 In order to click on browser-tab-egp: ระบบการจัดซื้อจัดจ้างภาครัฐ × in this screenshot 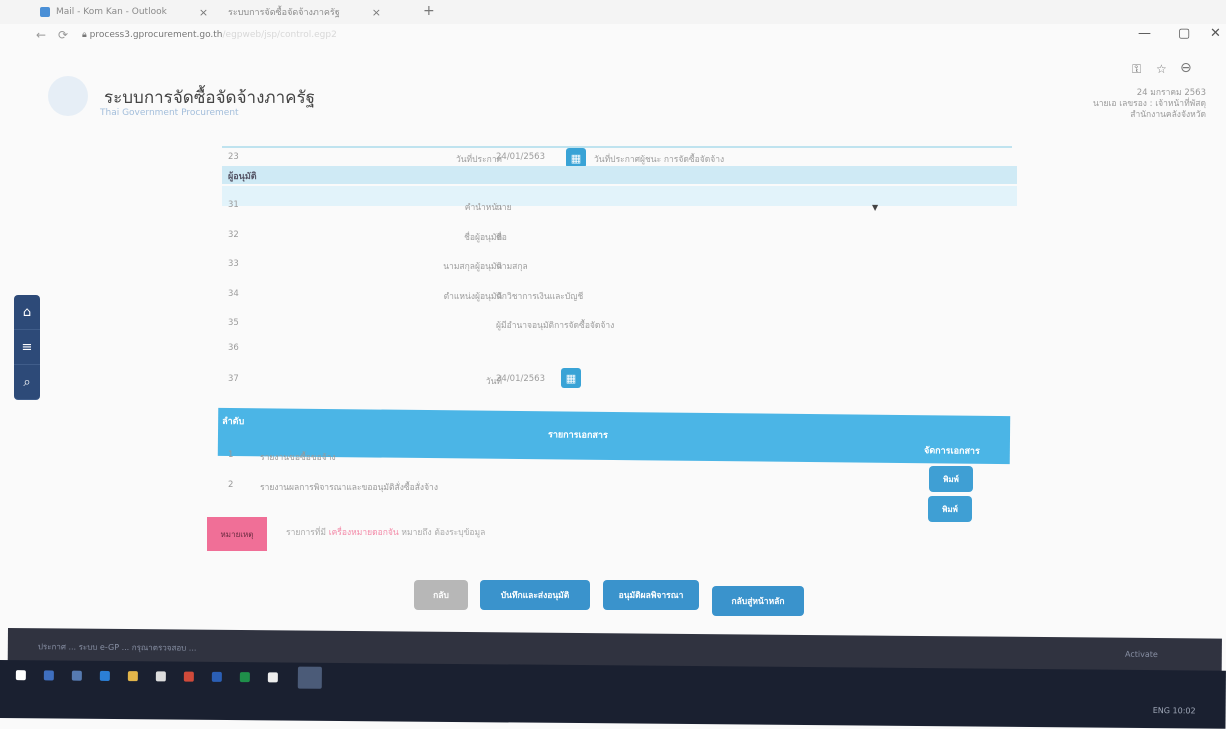, I will do `click(304, 12)`.